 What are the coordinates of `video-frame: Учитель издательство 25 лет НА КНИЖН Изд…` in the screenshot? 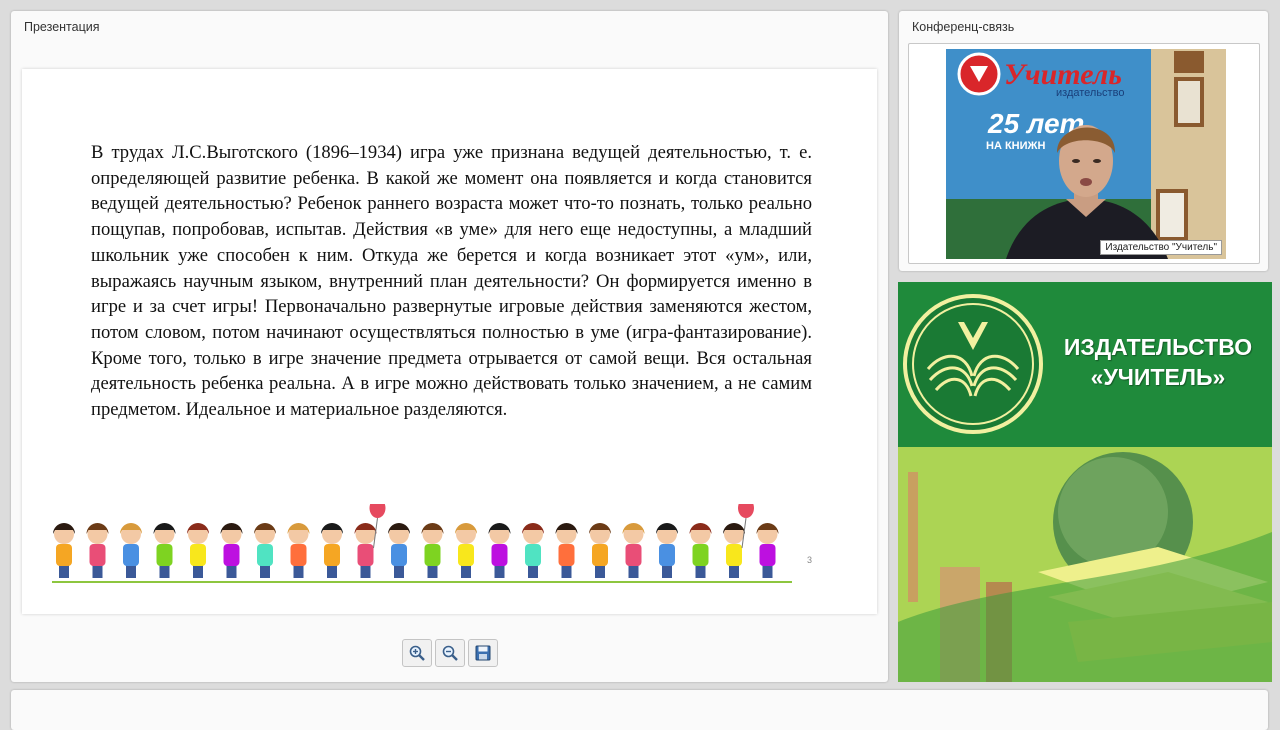 It's located at (1084, 153).